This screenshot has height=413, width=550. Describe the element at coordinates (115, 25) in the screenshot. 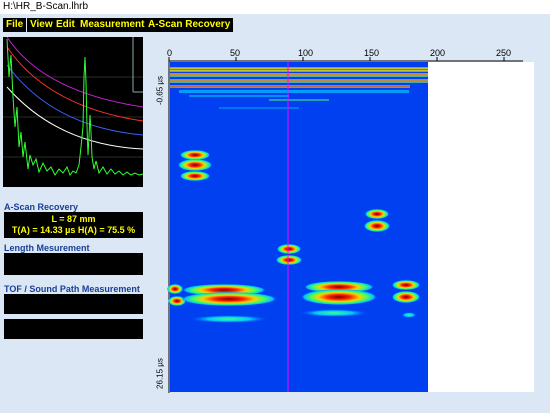

I see `menu-measurements: Measurements` at that location.